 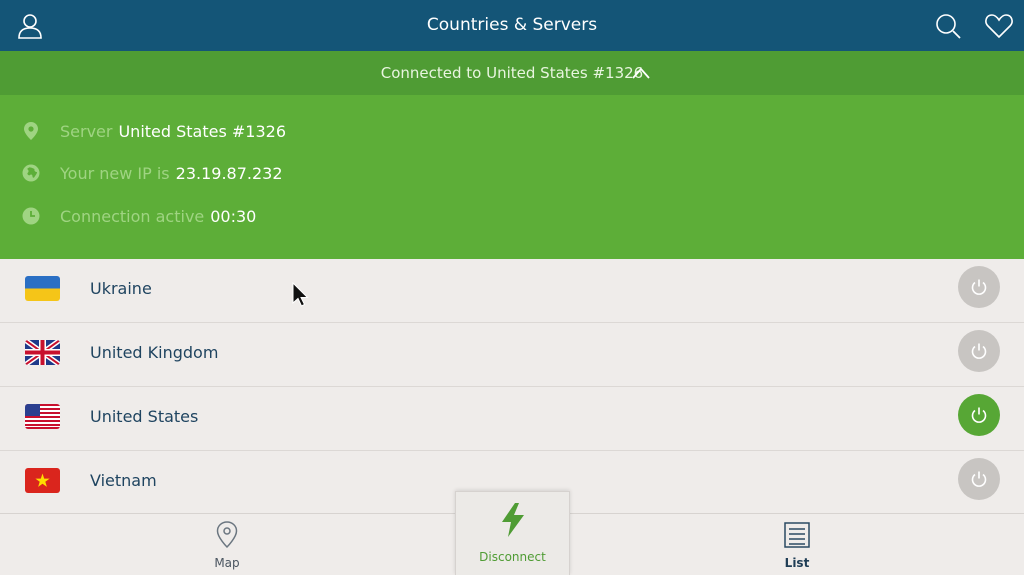 What do you see at coordinates (227, 563) in the screenshot?
I see `tab-map-label: Map` at bounding box center [227, 563].